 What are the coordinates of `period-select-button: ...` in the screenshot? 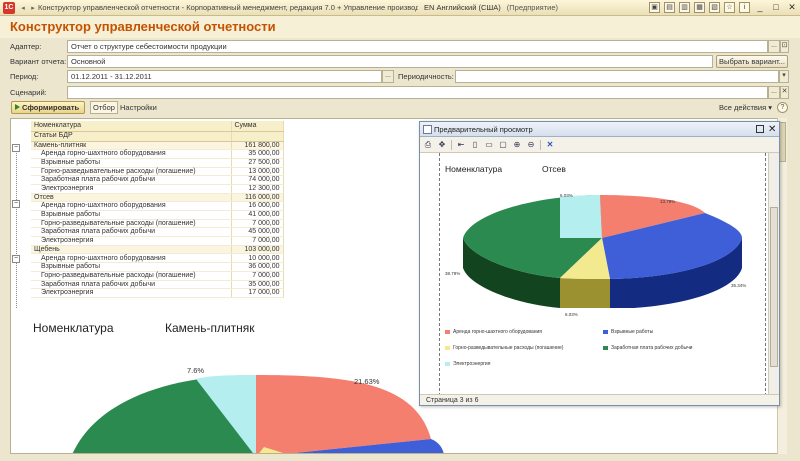 It's located at (388, 76).